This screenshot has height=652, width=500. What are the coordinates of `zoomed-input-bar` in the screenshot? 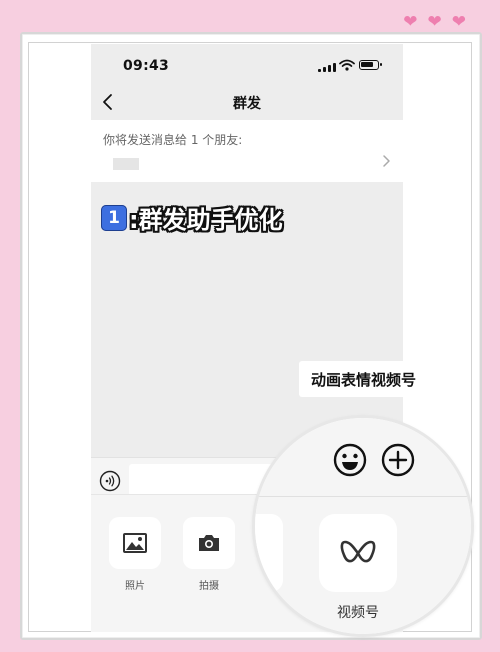 It's located at (363, 457).